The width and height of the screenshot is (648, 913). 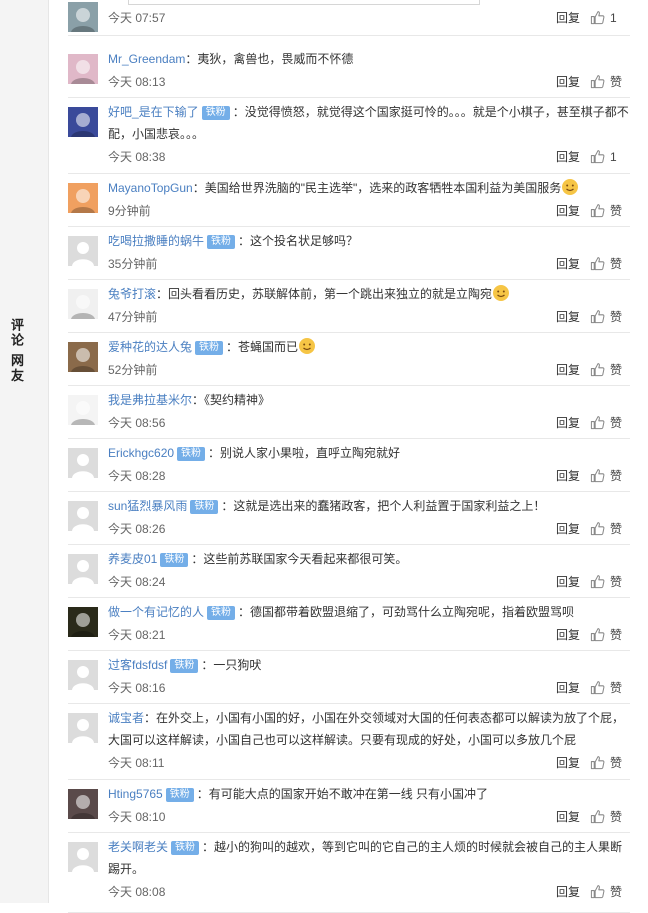 What do you see at coordinates (153, 112) in the screenshot?
I see `username: 好吧_是在下输了` at bounding box center [153, 112].